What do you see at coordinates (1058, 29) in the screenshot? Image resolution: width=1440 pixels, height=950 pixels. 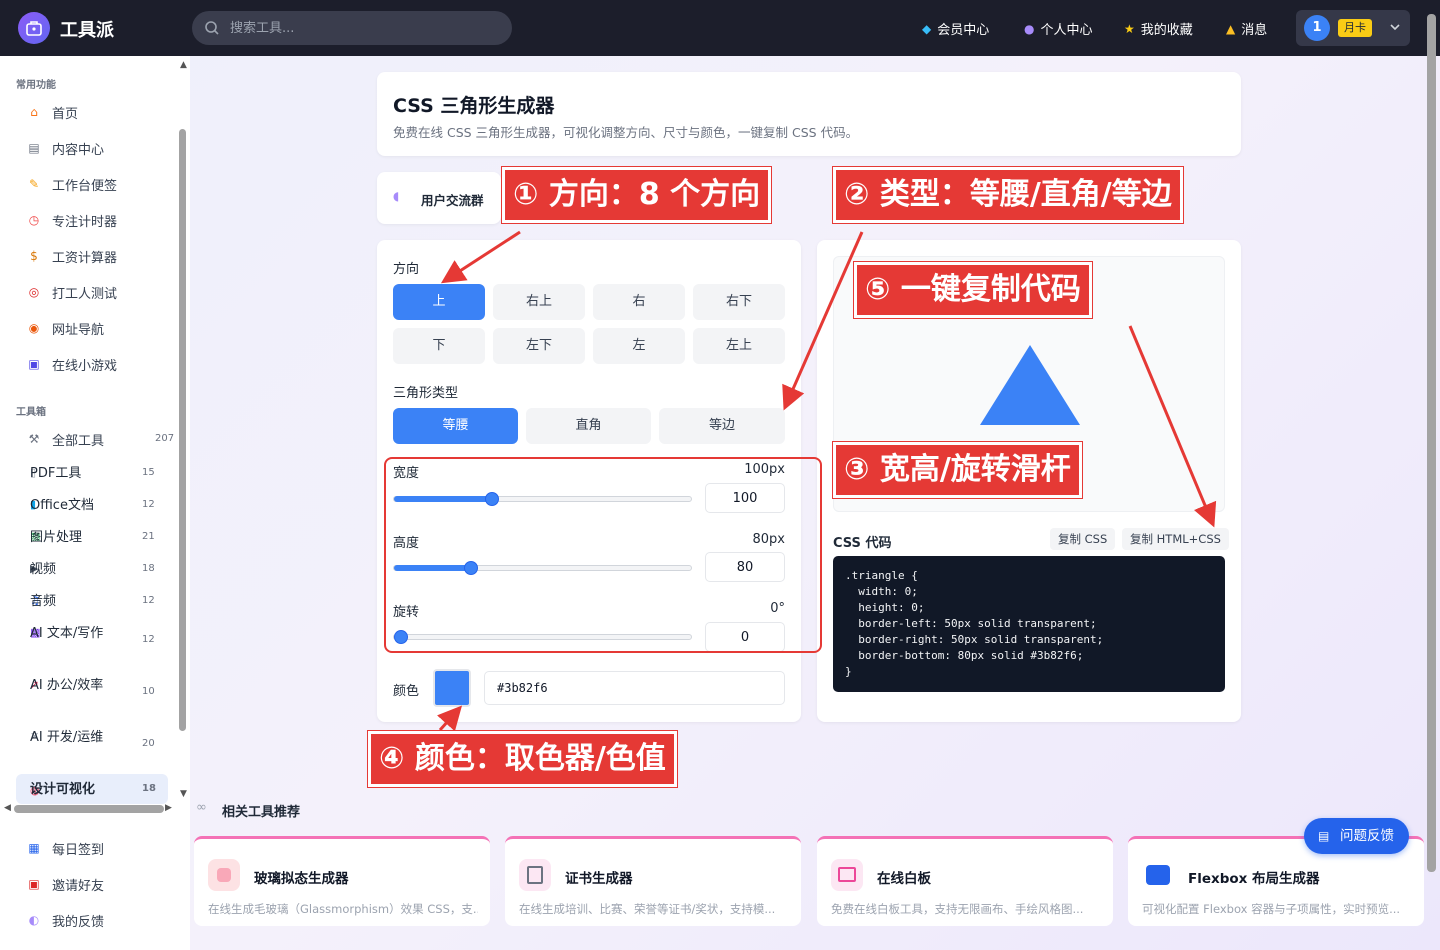 I see `nav-profile: ● 个人中心` at bounding box center [1058, 29].